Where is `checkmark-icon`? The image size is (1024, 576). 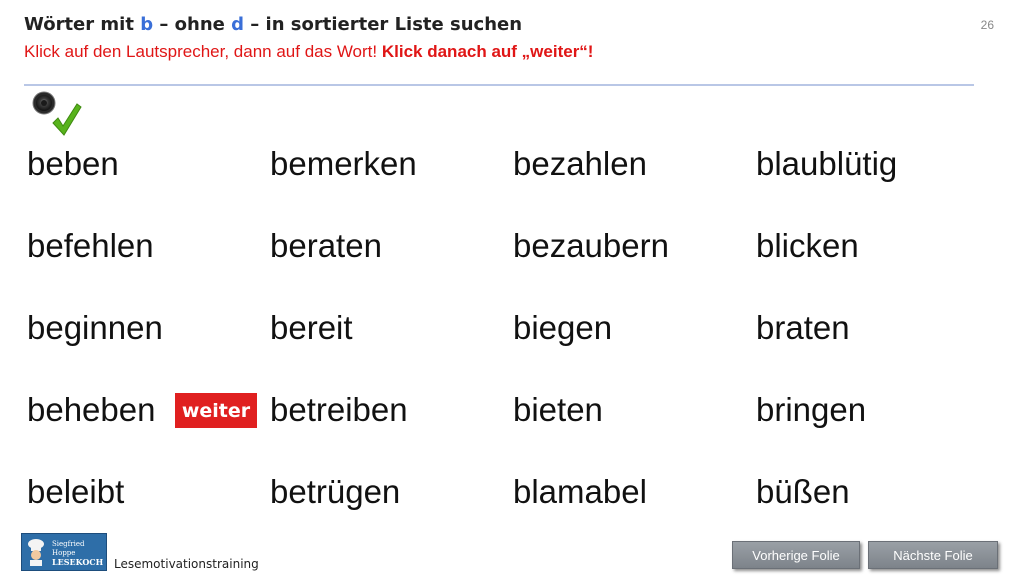
checkmark-icon is located at coordinates (66, 120).